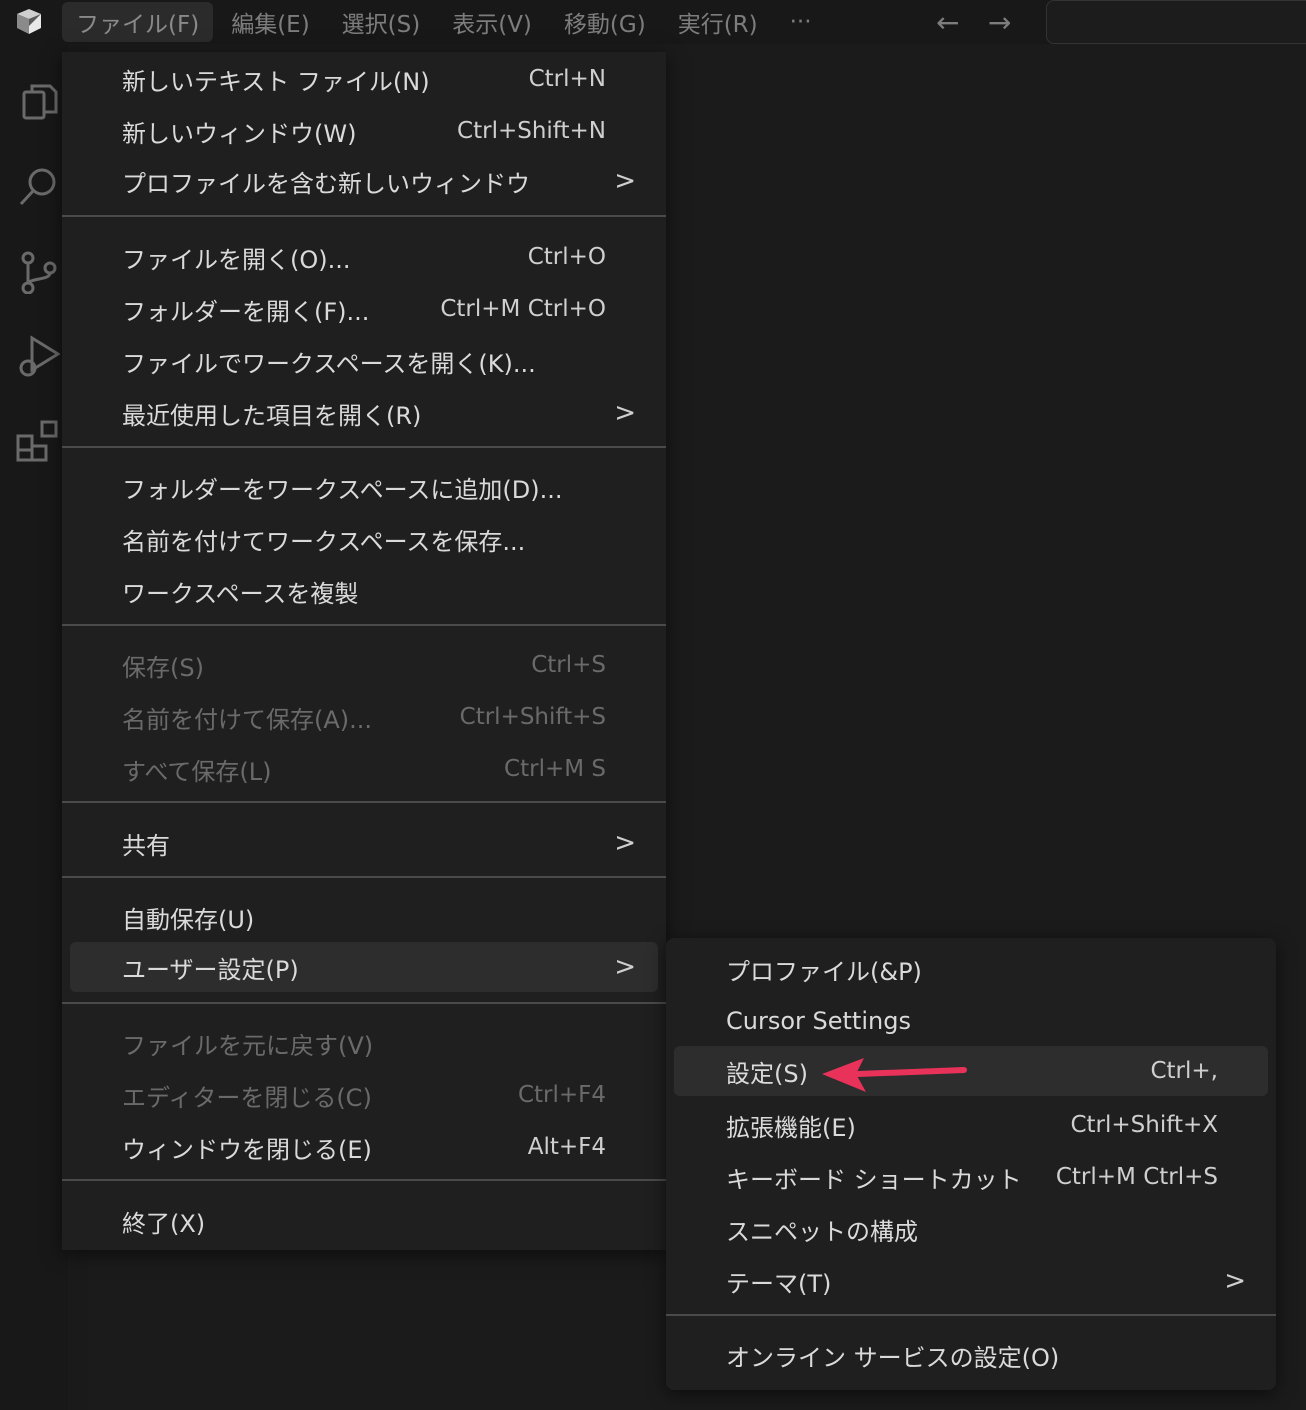 This screenshot has width=1306, height=1410. Describe the element at coordinates (38, 186) in the screenshot. I see `search-icon` at that location.